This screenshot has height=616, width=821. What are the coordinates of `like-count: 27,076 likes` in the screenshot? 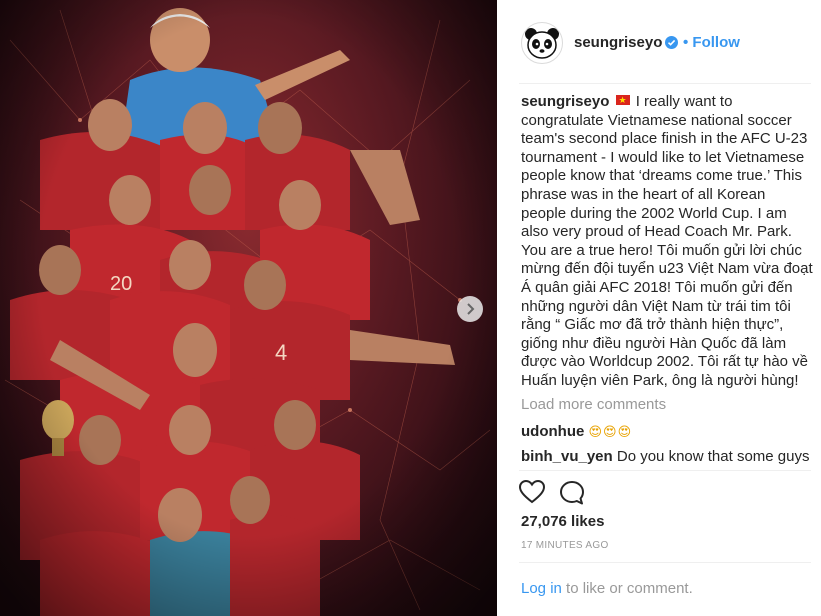 It's located at (562, 521).